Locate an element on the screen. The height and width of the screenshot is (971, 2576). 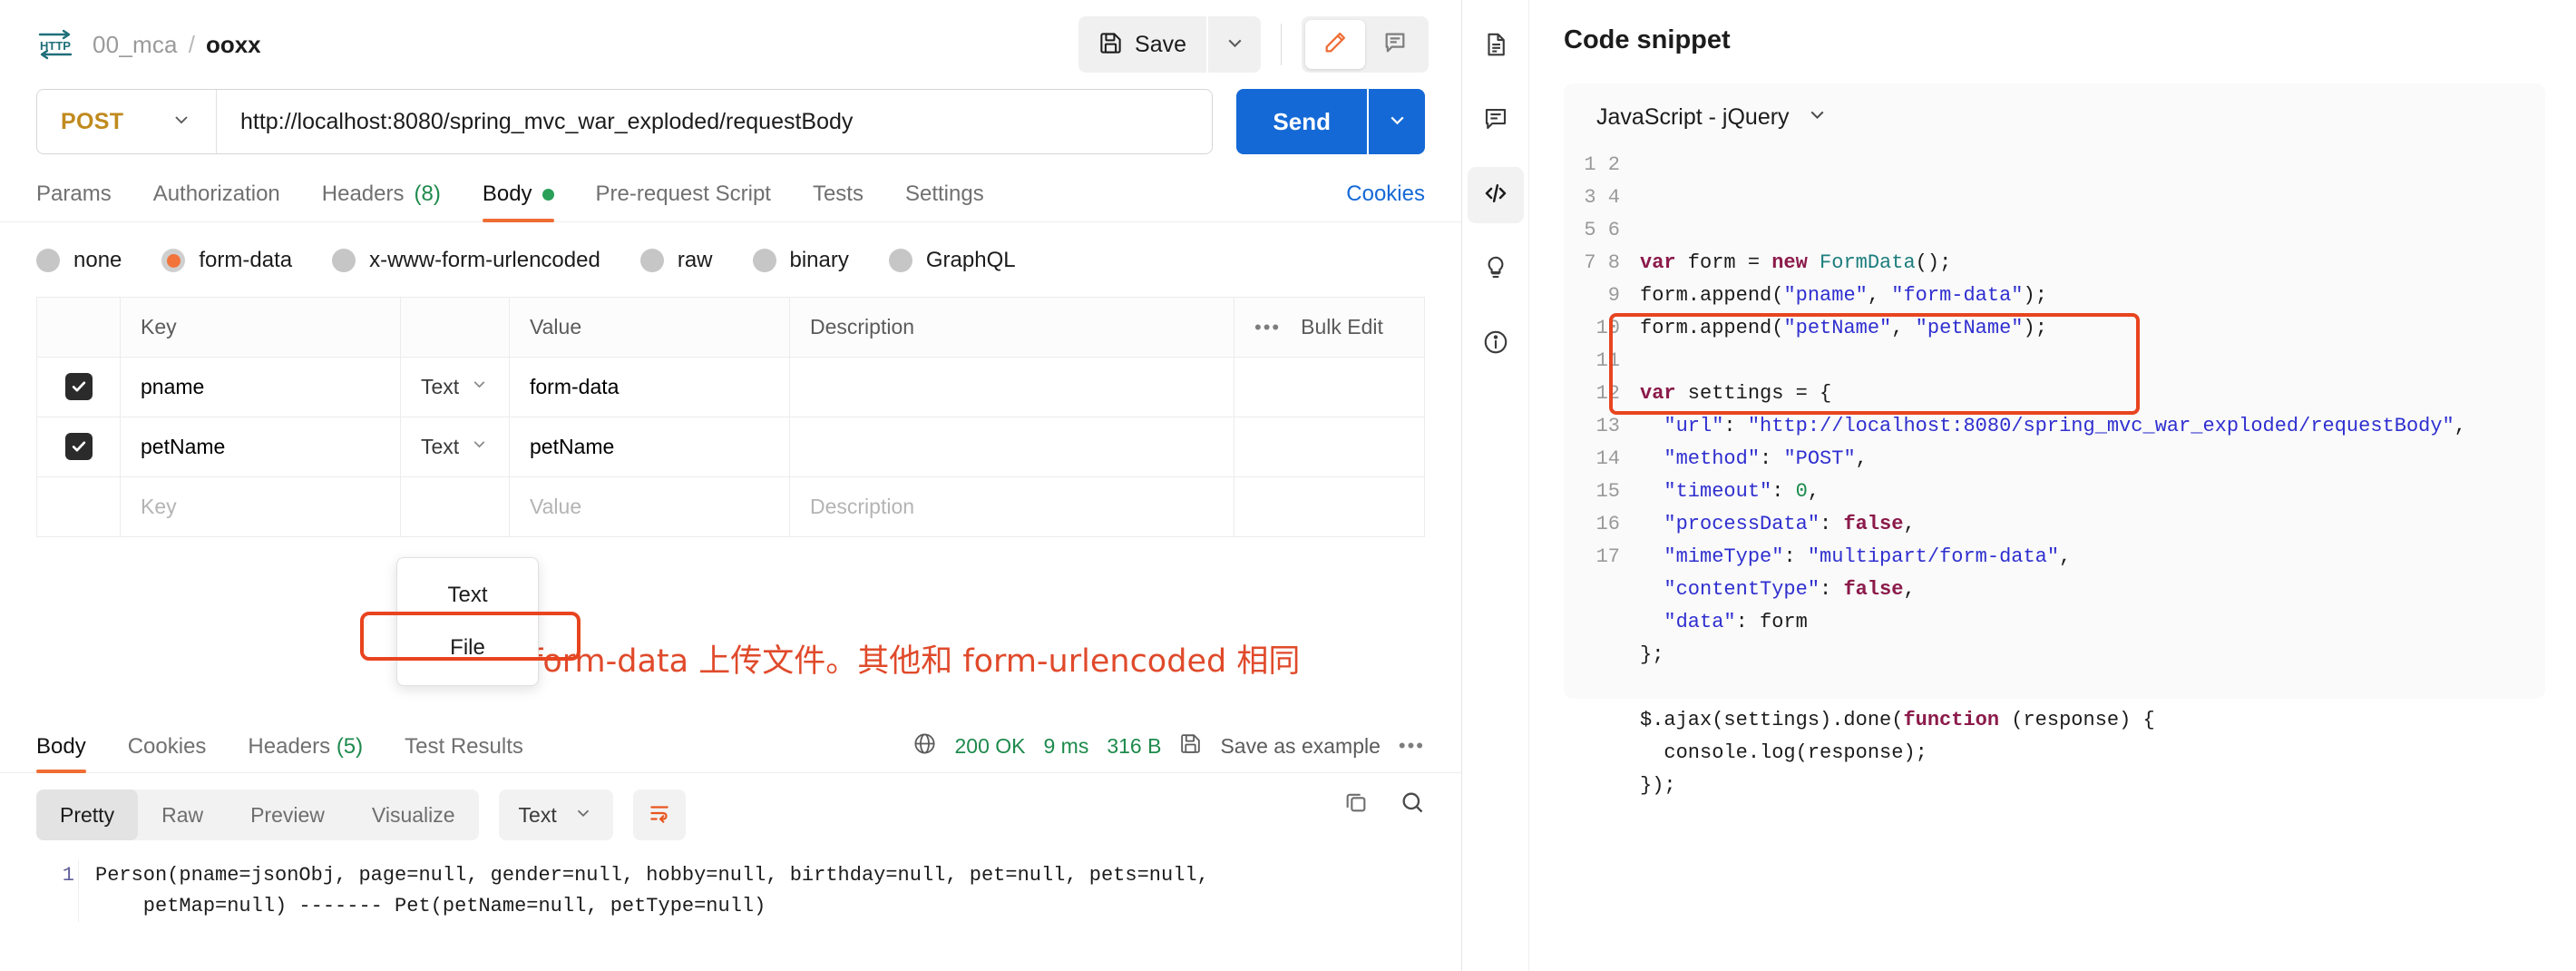
new-description-input: Description is located at coordinates (1011, 506).